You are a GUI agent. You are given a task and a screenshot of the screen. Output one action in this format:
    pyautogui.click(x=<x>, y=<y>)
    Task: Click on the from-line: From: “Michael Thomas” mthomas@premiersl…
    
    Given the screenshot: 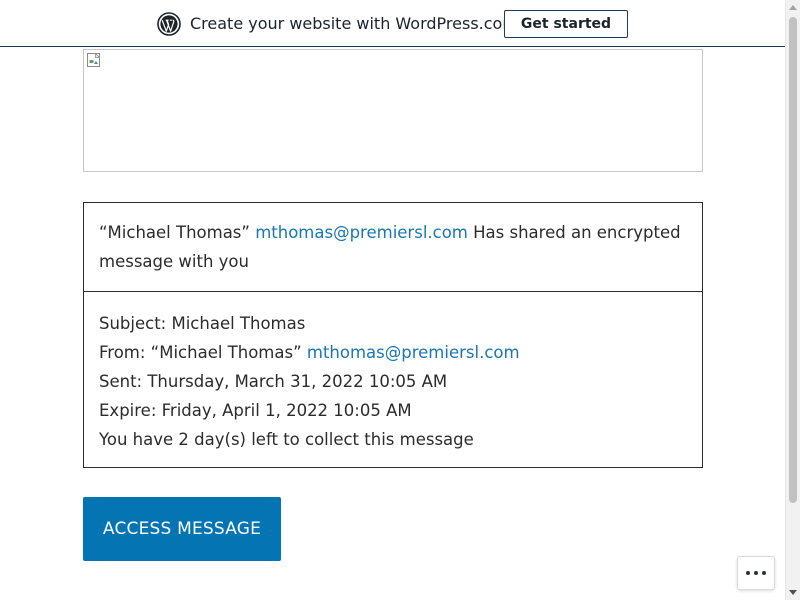 What is the action you would take?
    pyautogui.click(x=393, y=352)
    